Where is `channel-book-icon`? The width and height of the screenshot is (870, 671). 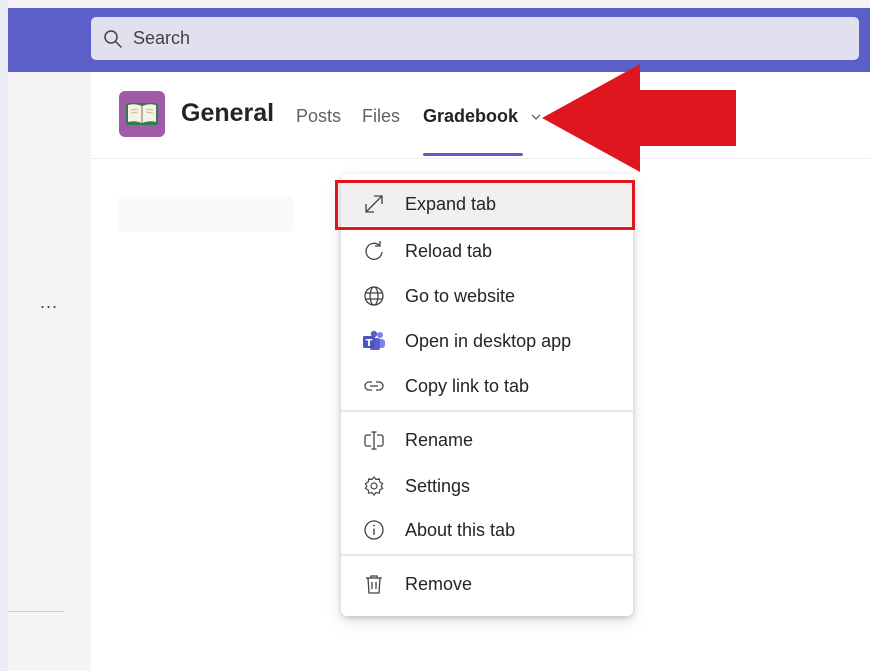
channel-book-icon is located at coordinates (142, 114).